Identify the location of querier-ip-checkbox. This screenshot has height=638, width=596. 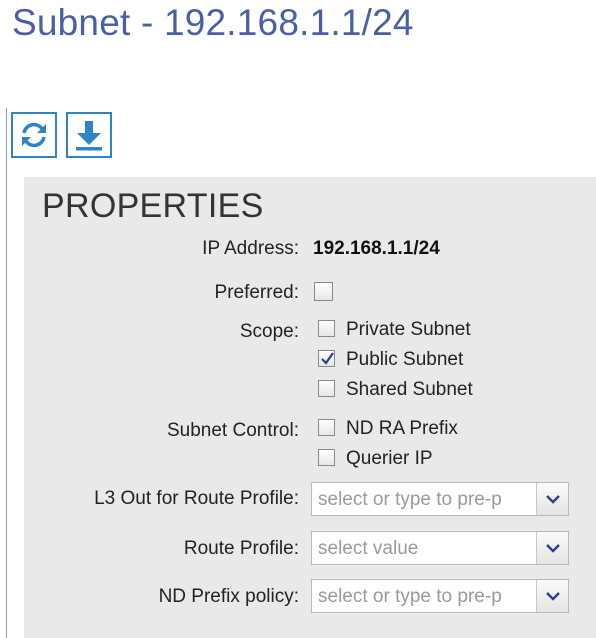
(326, 457).